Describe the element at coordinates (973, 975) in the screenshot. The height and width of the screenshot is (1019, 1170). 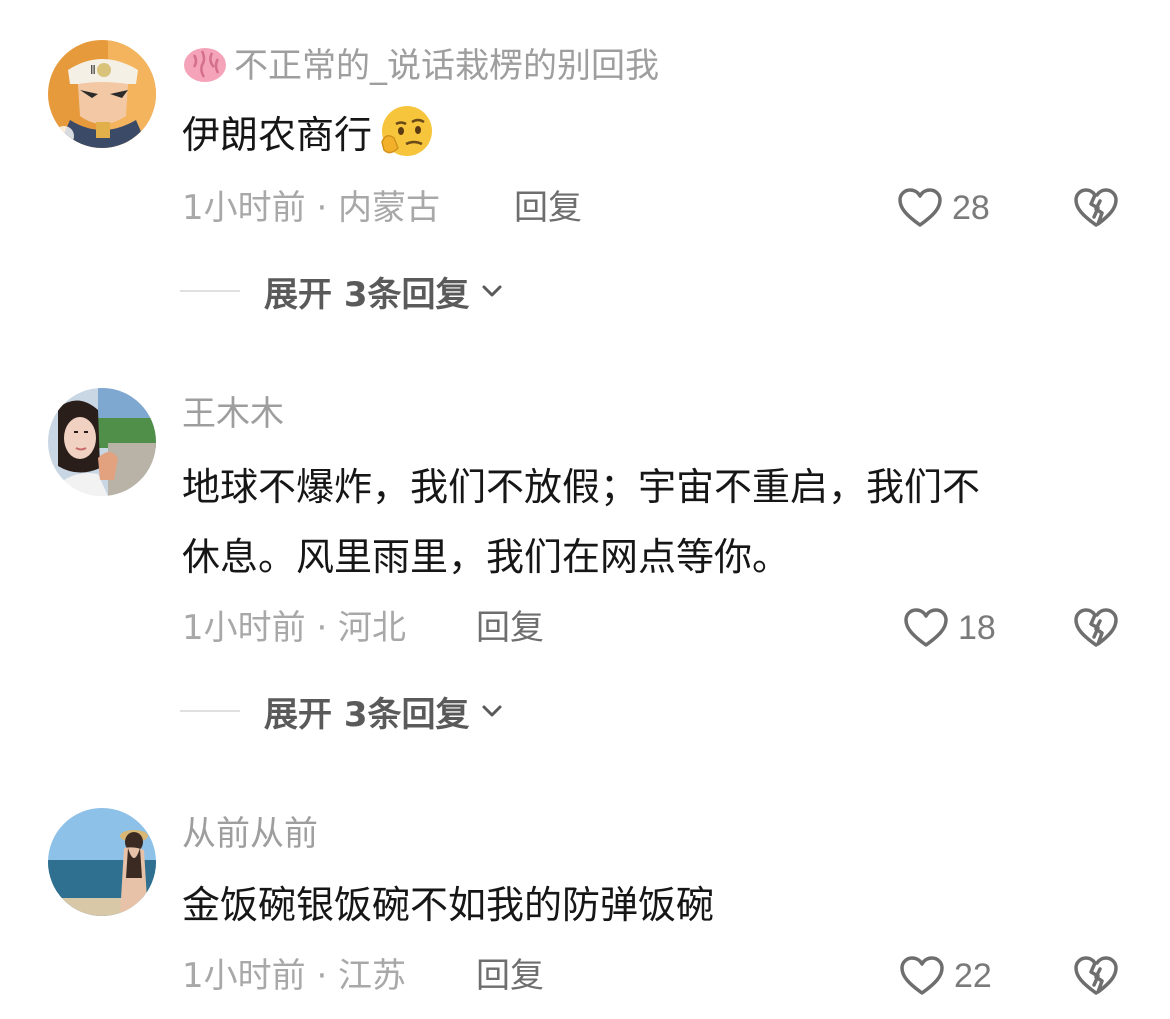
I see `like-count: 22` at that location.